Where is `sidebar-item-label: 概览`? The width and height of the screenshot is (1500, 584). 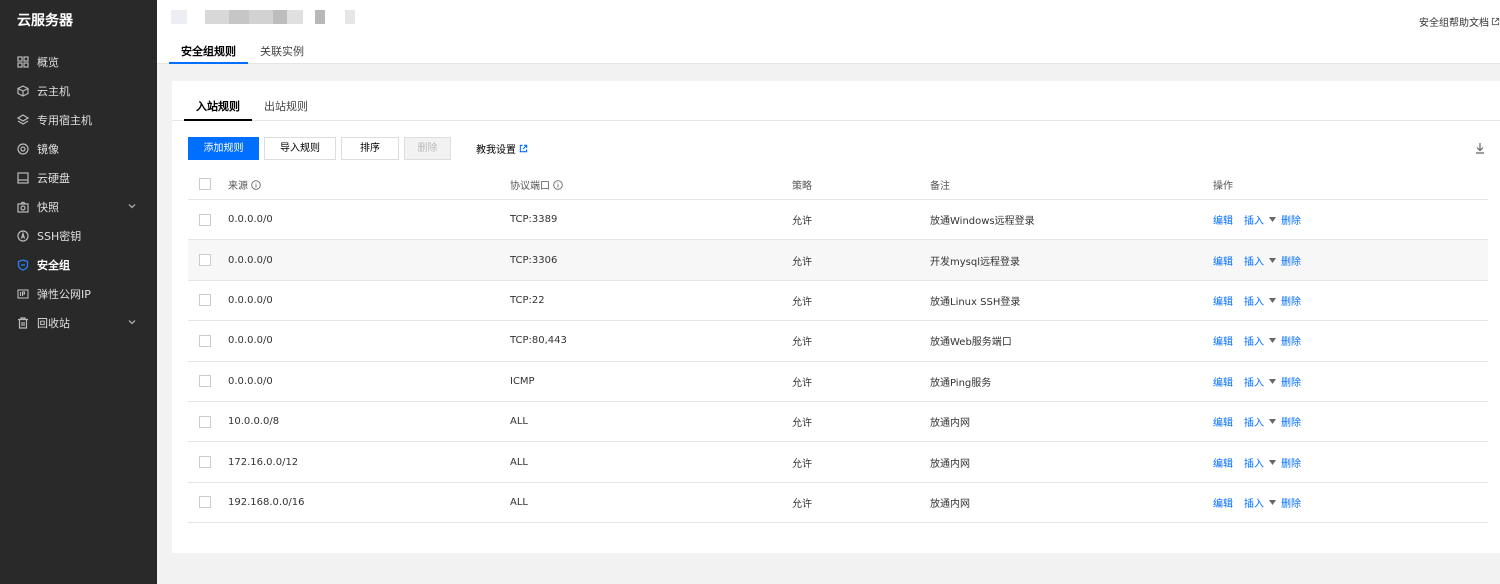
sidebar-item-label: 概览 is located at coordinates (48, 62).